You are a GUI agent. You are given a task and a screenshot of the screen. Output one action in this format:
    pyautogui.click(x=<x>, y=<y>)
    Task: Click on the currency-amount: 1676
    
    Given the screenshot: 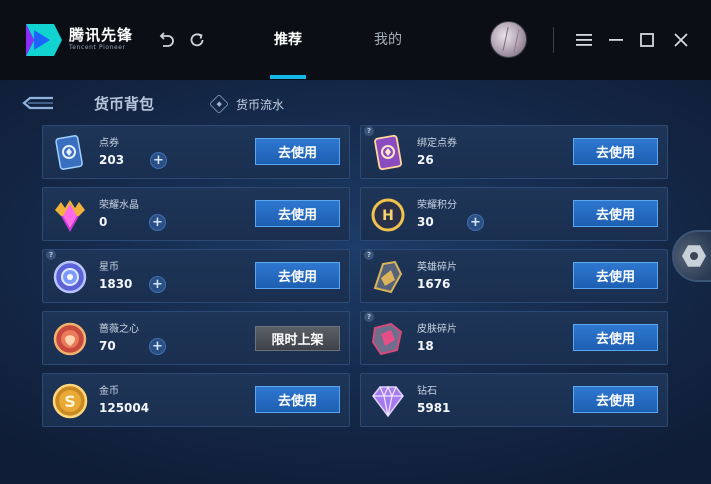 What is the action you would take?
    pyautogui.click(x=434, y=284)
    